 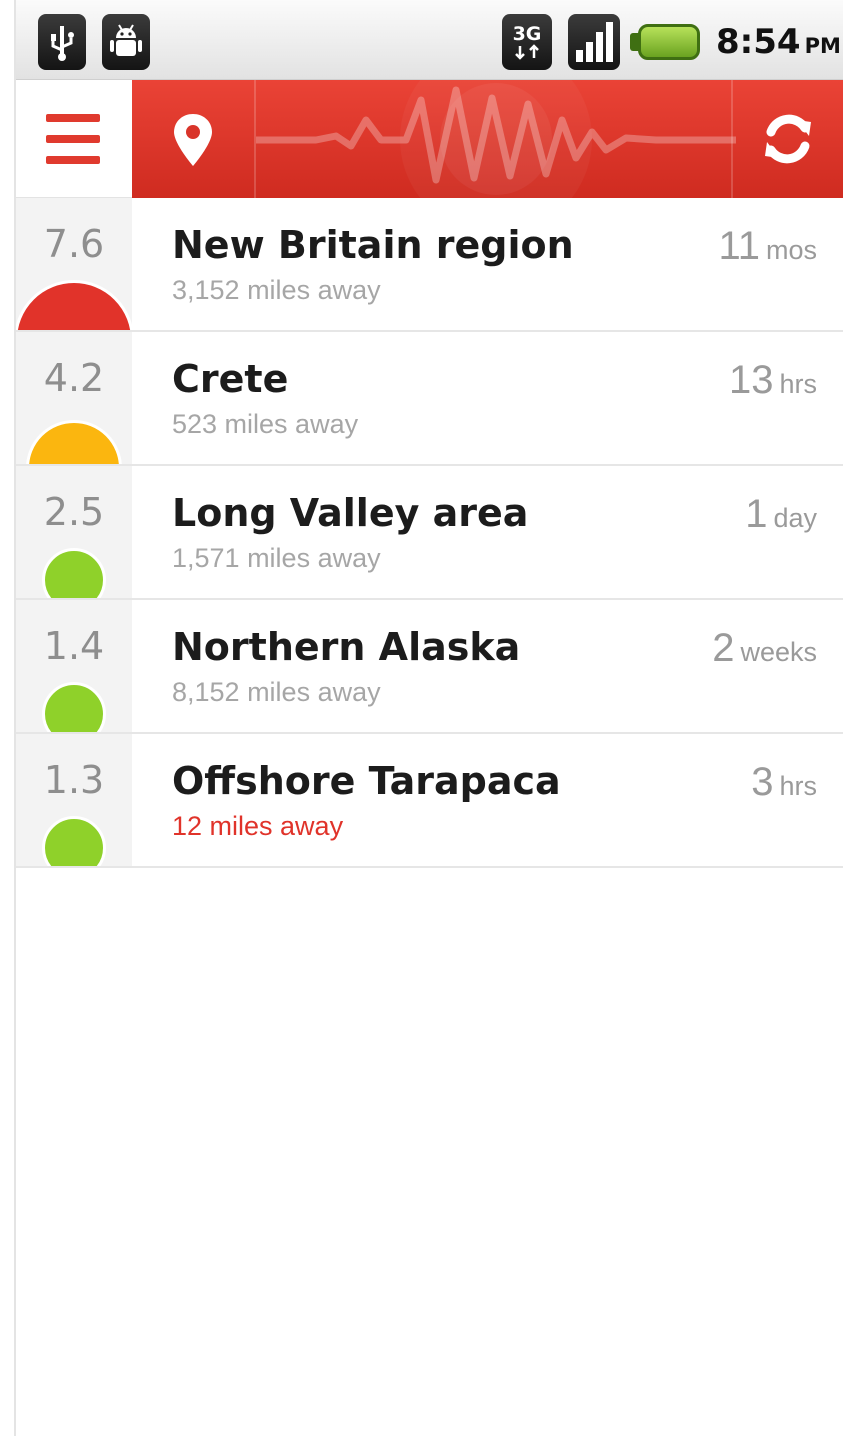 I want to click on quake-location: New Britain region, so click(x=373, y=245).